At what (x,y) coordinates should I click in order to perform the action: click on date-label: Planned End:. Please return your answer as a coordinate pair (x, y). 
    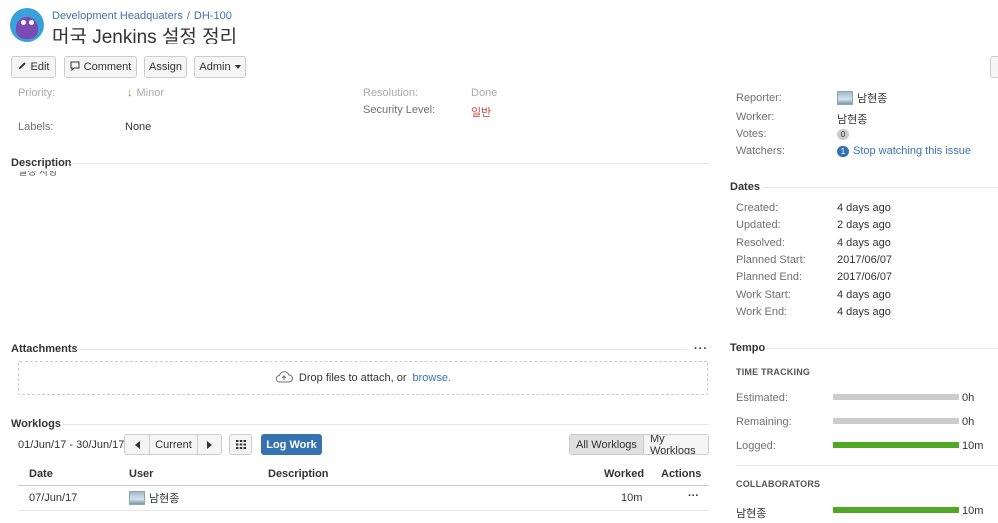
    Looking at the image, I should click on (769, 277).